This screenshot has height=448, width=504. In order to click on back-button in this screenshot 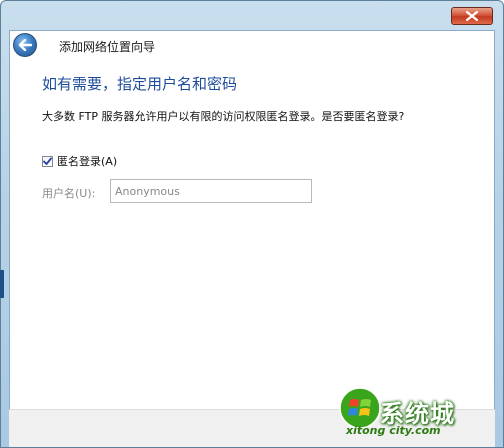, I will do `click(25, 45)`.